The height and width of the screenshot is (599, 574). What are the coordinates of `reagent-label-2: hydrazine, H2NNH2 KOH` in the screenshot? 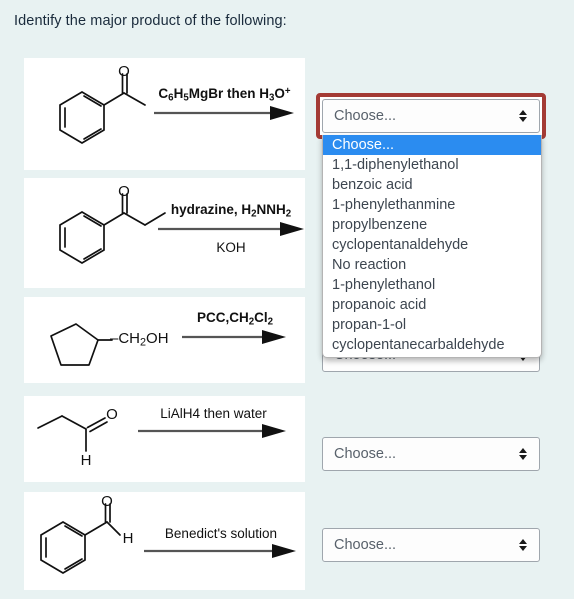 It's located at (231, 228).